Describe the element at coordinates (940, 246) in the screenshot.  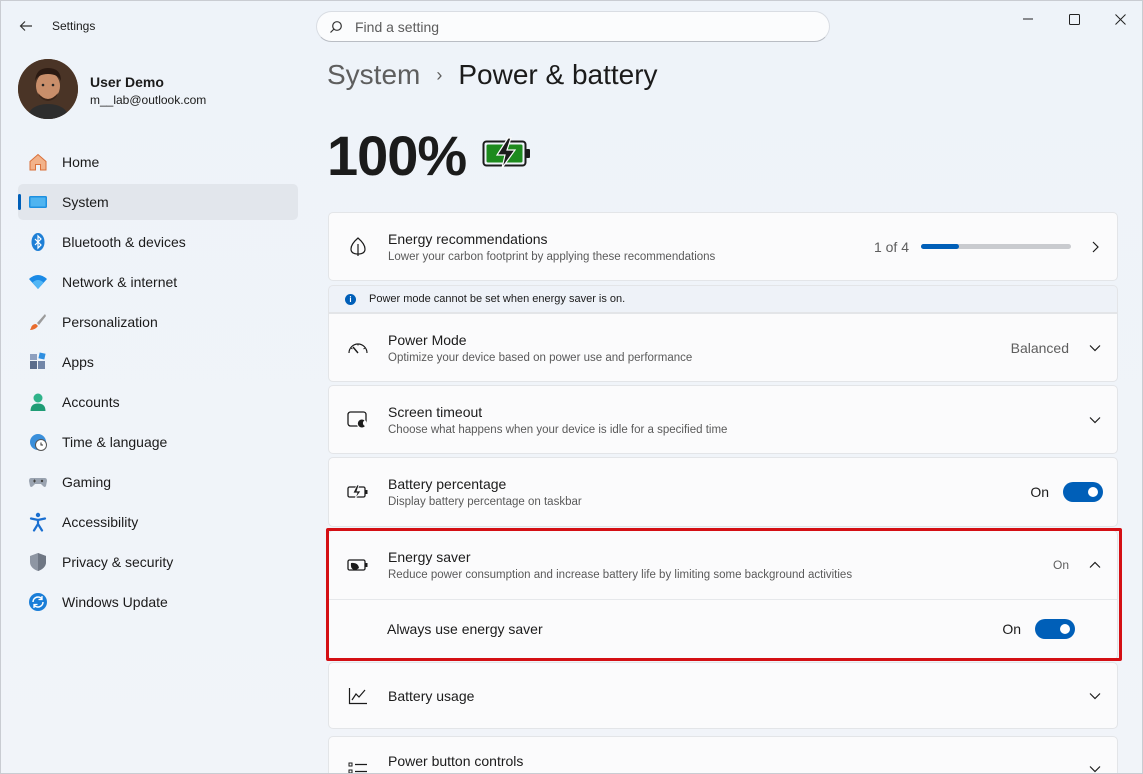
I see `recommendations-progress-fill` at that location.